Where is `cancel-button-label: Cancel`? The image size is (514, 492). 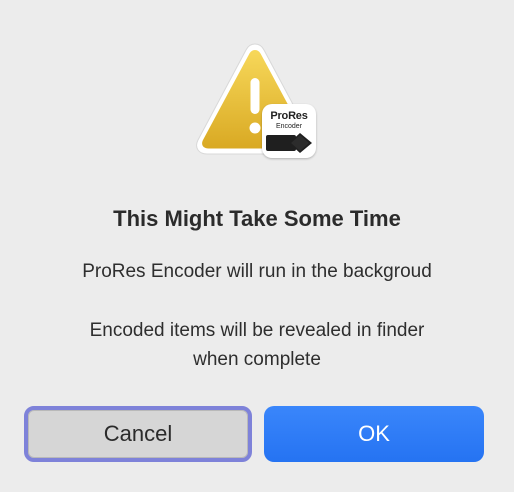 cancel-button-label: Cancel is located at coordinates (138, 433).